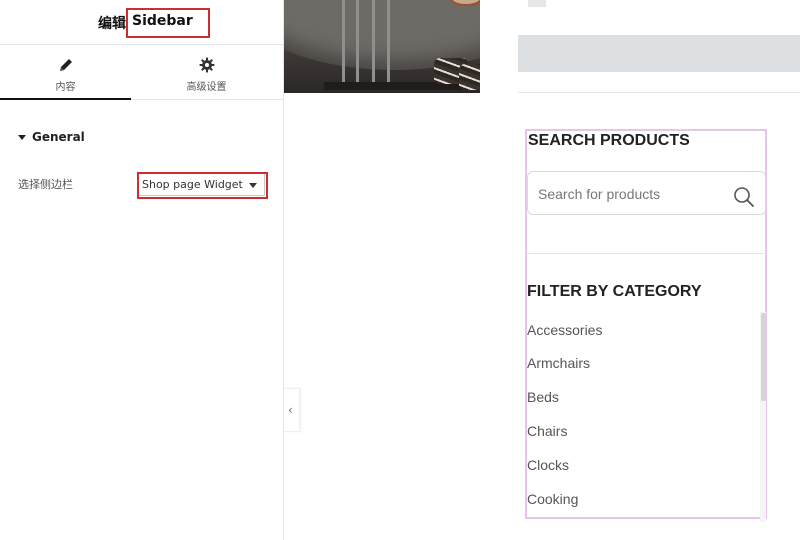 This screenshot has height=540, width=800. I want to click on section-general-label: General, so click(58, 137).